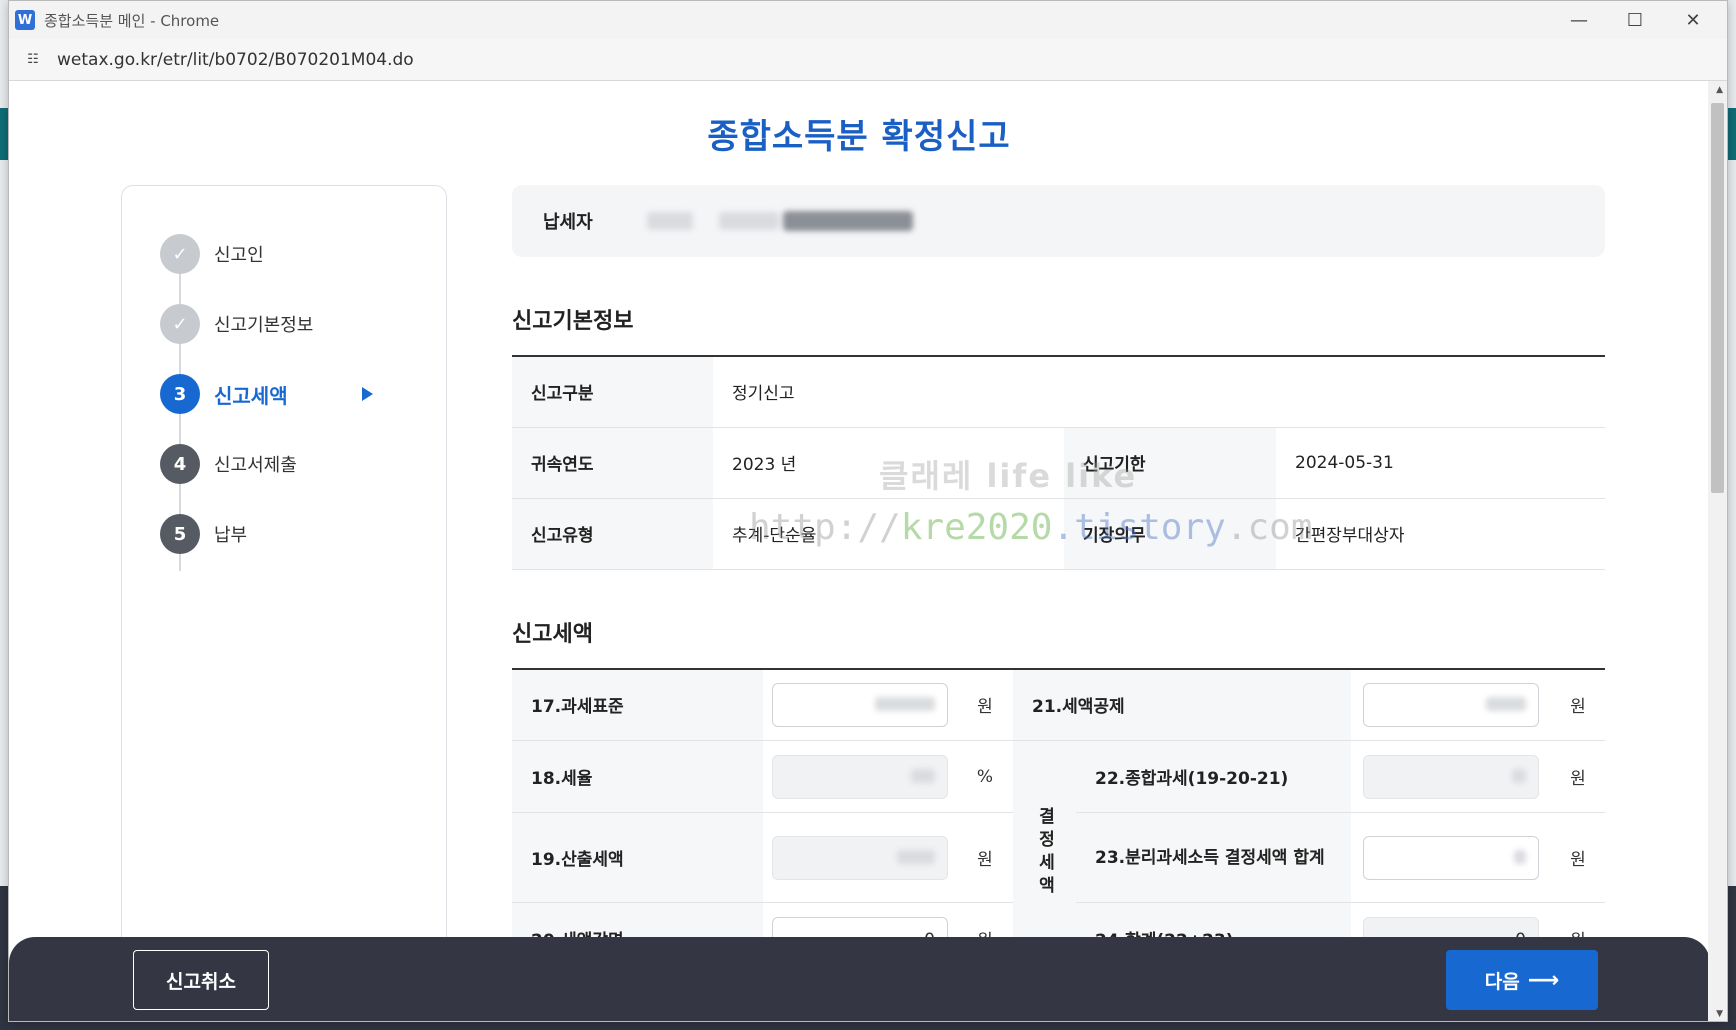 The width and height of the screenshot is (1736, 1030). I want to click on window-title: 종합소득분 메인 - Chrome, so click(132, 20).